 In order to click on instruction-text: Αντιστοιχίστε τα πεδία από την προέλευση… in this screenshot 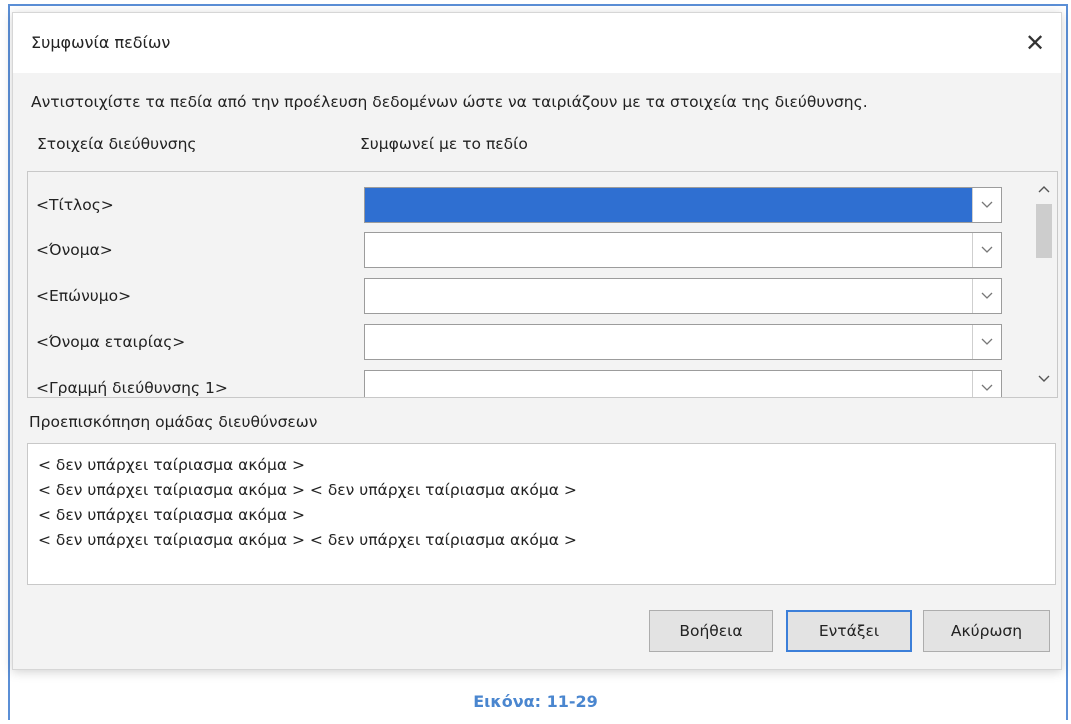, I will do `click(449, 102)`.